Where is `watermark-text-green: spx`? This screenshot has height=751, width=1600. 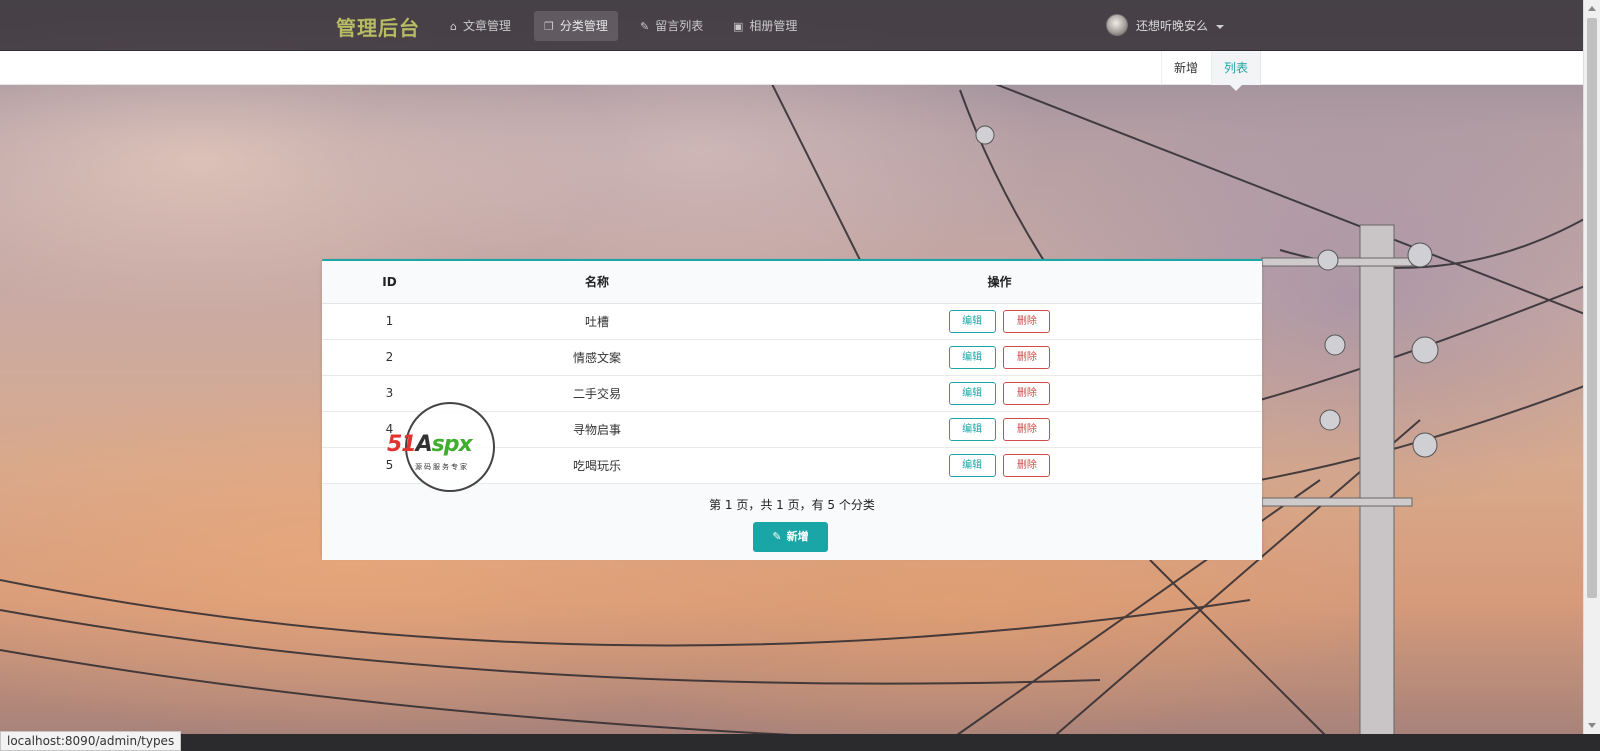 watermark-text-green: spx is located at coordinates (452, 444).